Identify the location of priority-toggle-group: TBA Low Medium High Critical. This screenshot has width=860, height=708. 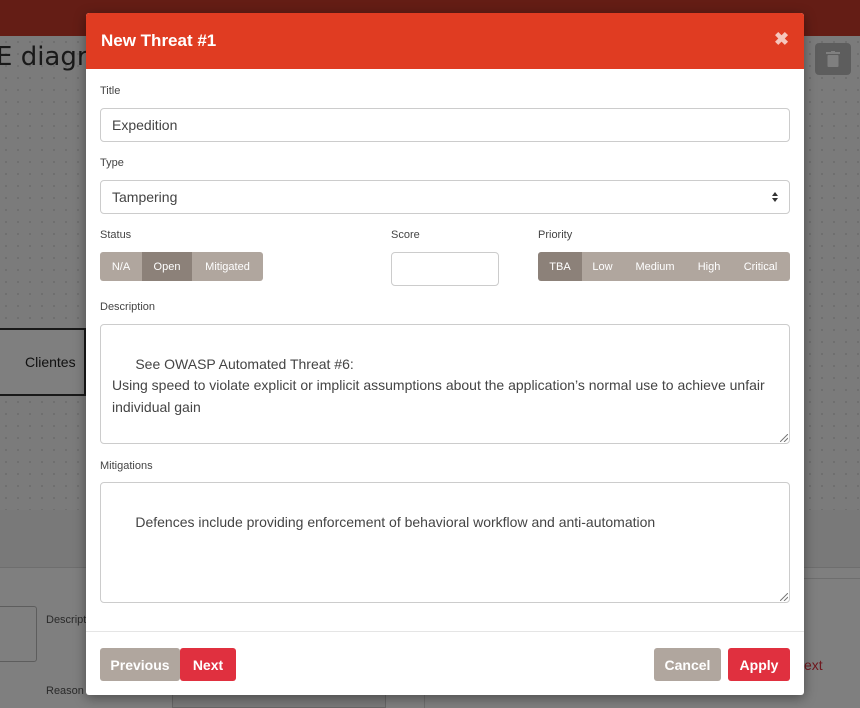
(664, 266).